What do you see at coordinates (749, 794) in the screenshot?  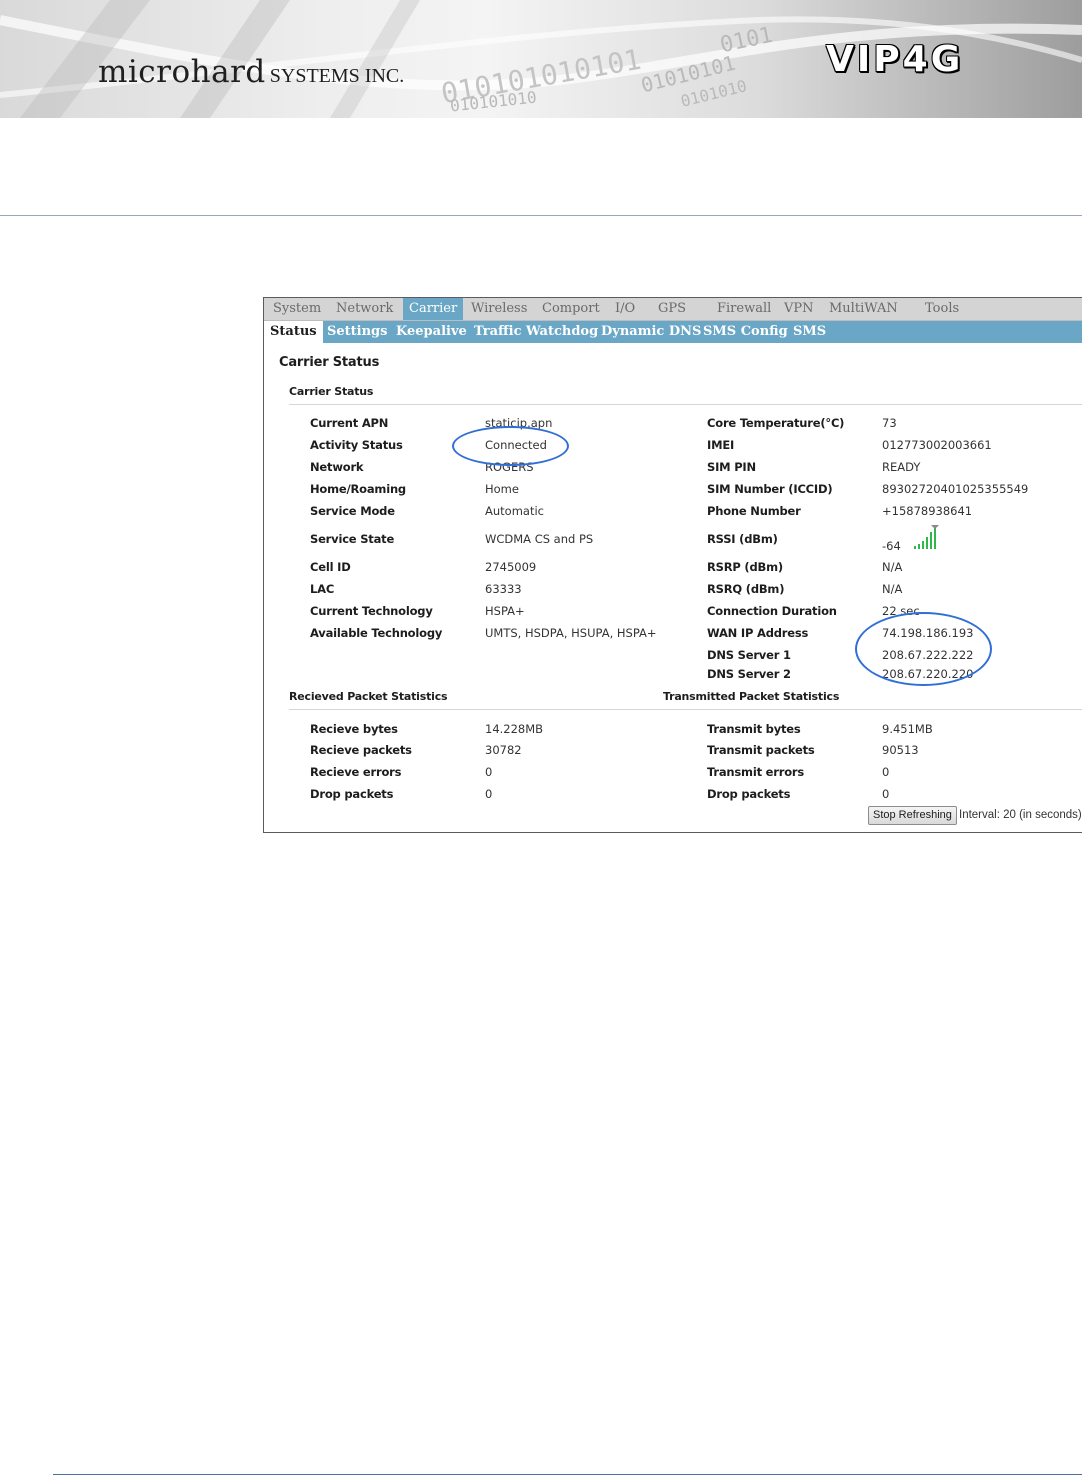 I see `label-tx-drop-packets: Drop packets` at bounding box center [749, 794].